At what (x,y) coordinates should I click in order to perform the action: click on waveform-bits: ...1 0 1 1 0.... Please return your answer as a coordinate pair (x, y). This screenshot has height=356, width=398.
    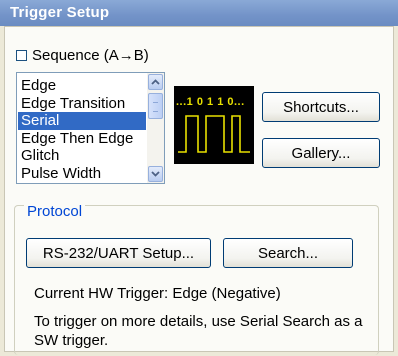
    Looking at the image, I should click on (210, 102).